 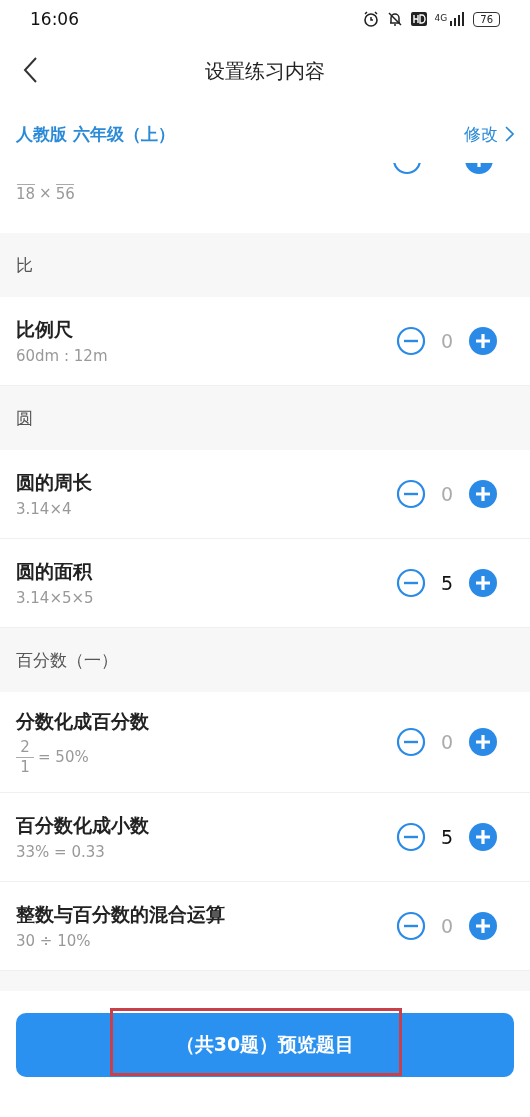 I want to click on alarm-icon, so click(x=370, y=19).